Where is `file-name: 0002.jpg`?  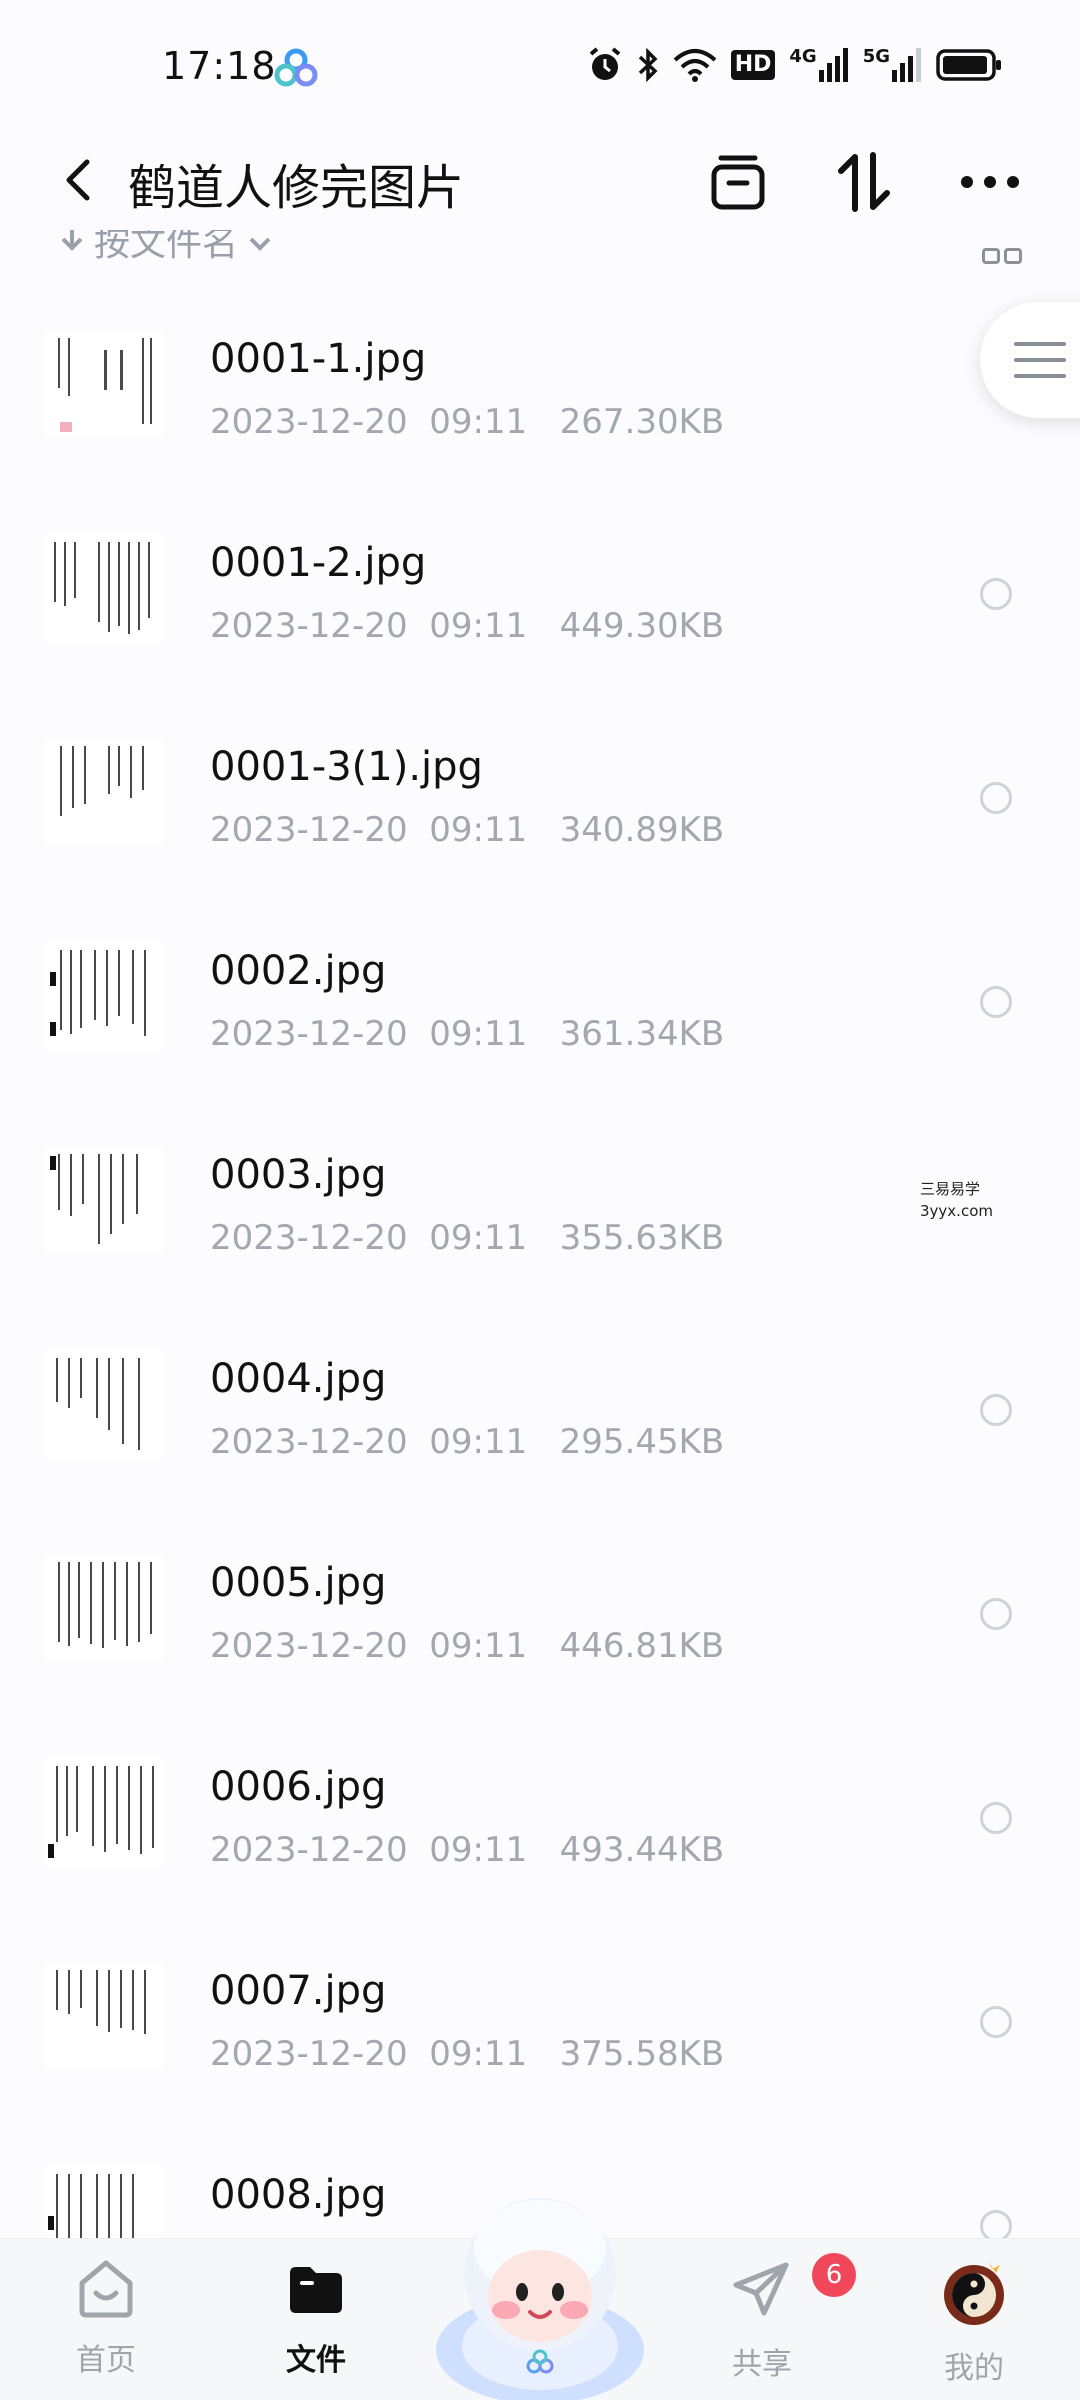
file-name: 0002.jpg is located at coordinates (298, 971).